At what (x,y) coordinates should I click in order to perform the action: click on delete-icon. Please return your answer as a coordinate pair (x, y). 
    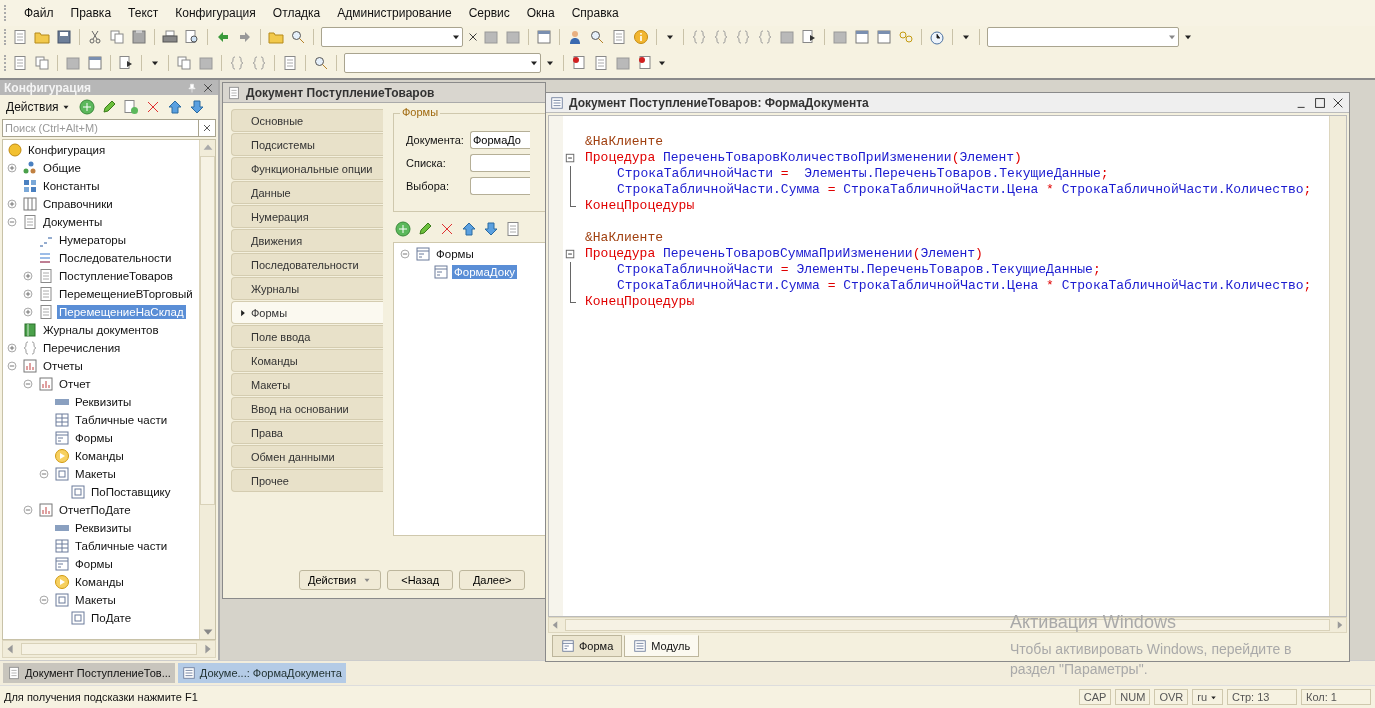
    Looking at the image, I should click on (447, 229).